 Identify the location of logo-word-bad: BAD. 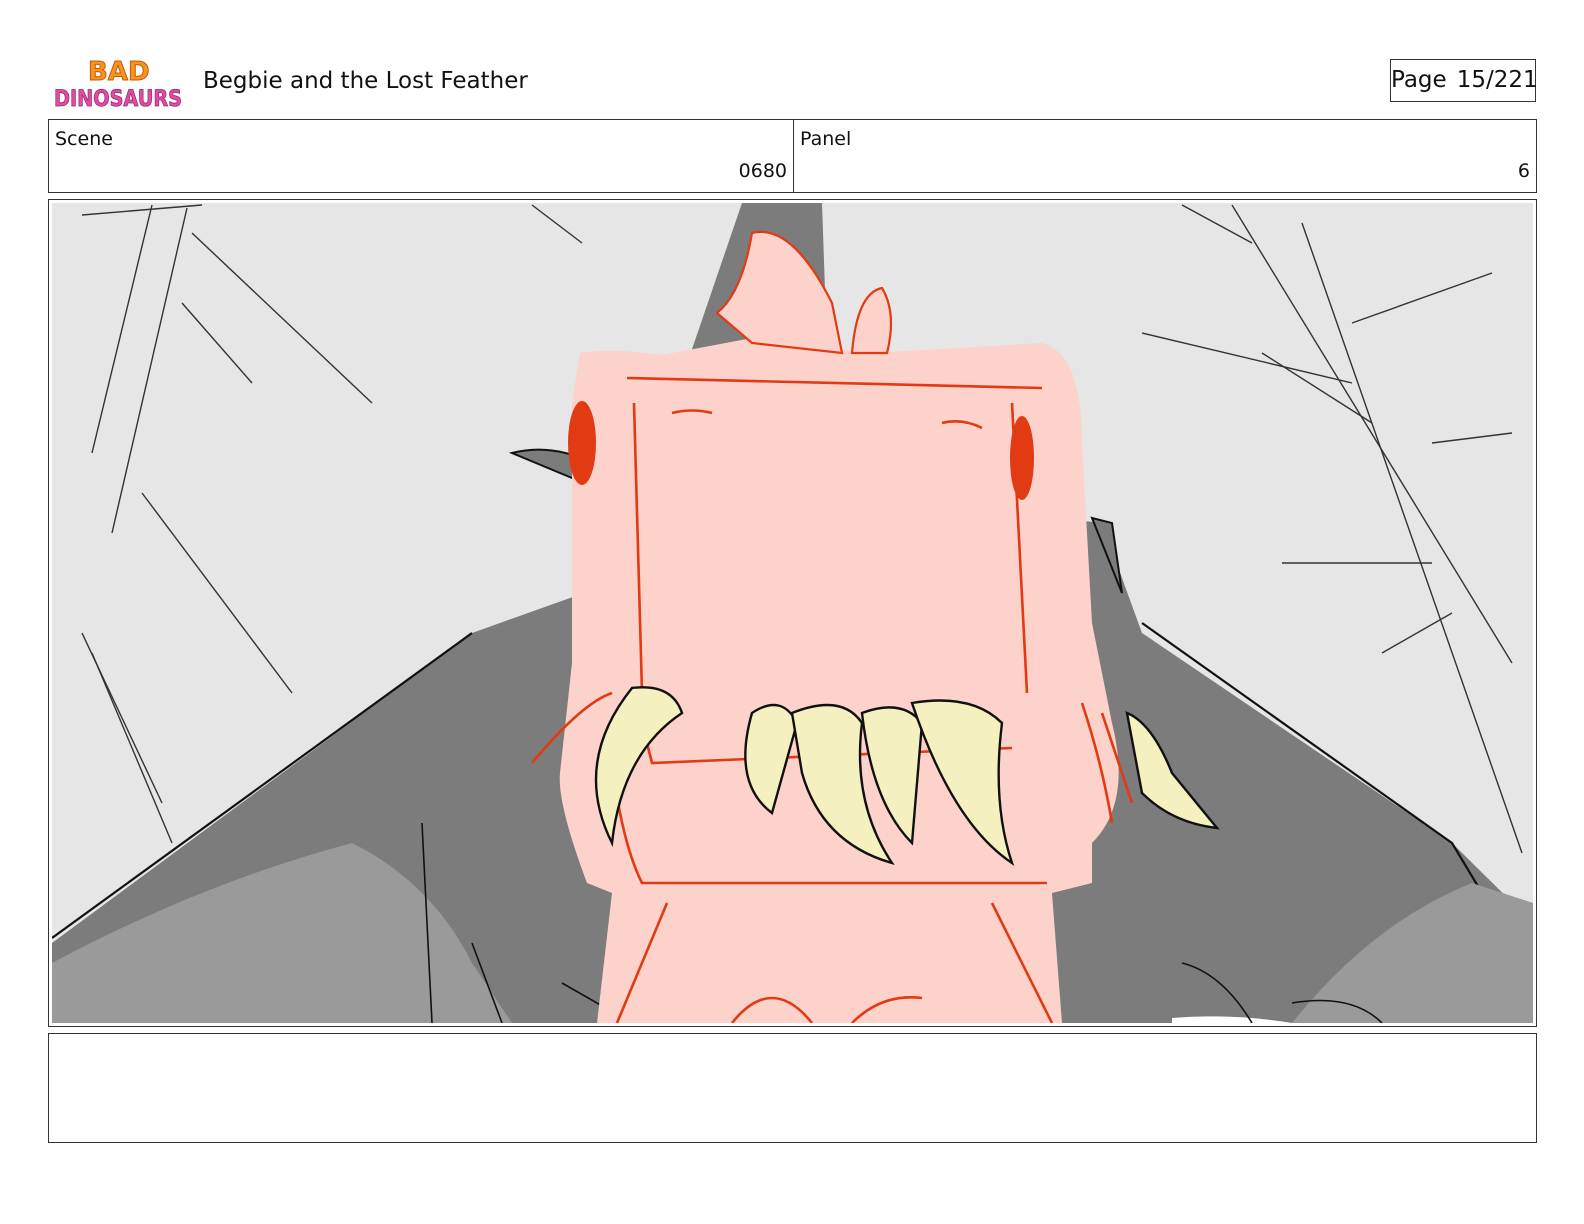
(119, 72).